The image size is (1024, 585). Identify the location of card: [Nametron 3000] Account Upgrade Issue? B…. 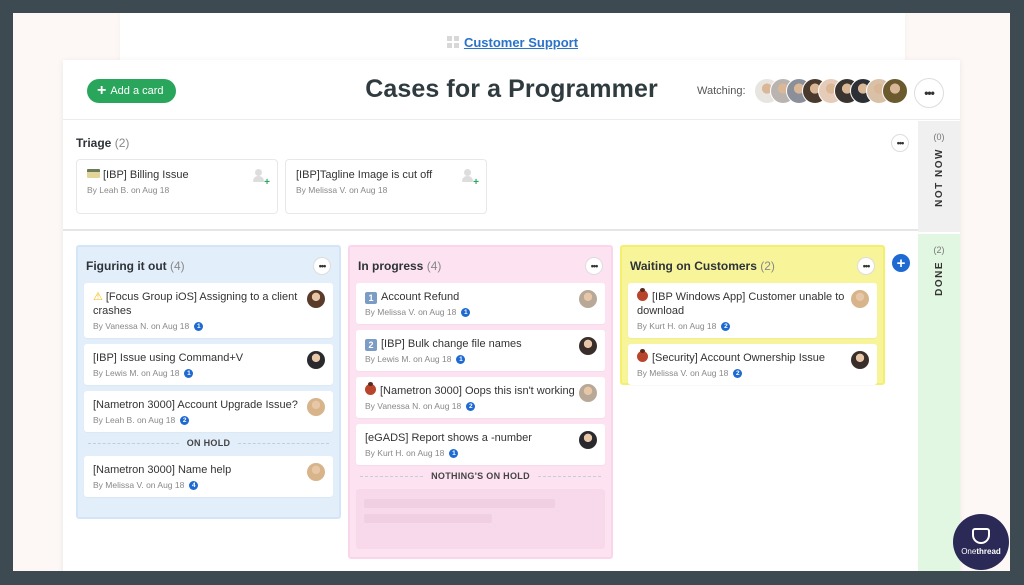
(208, 411).